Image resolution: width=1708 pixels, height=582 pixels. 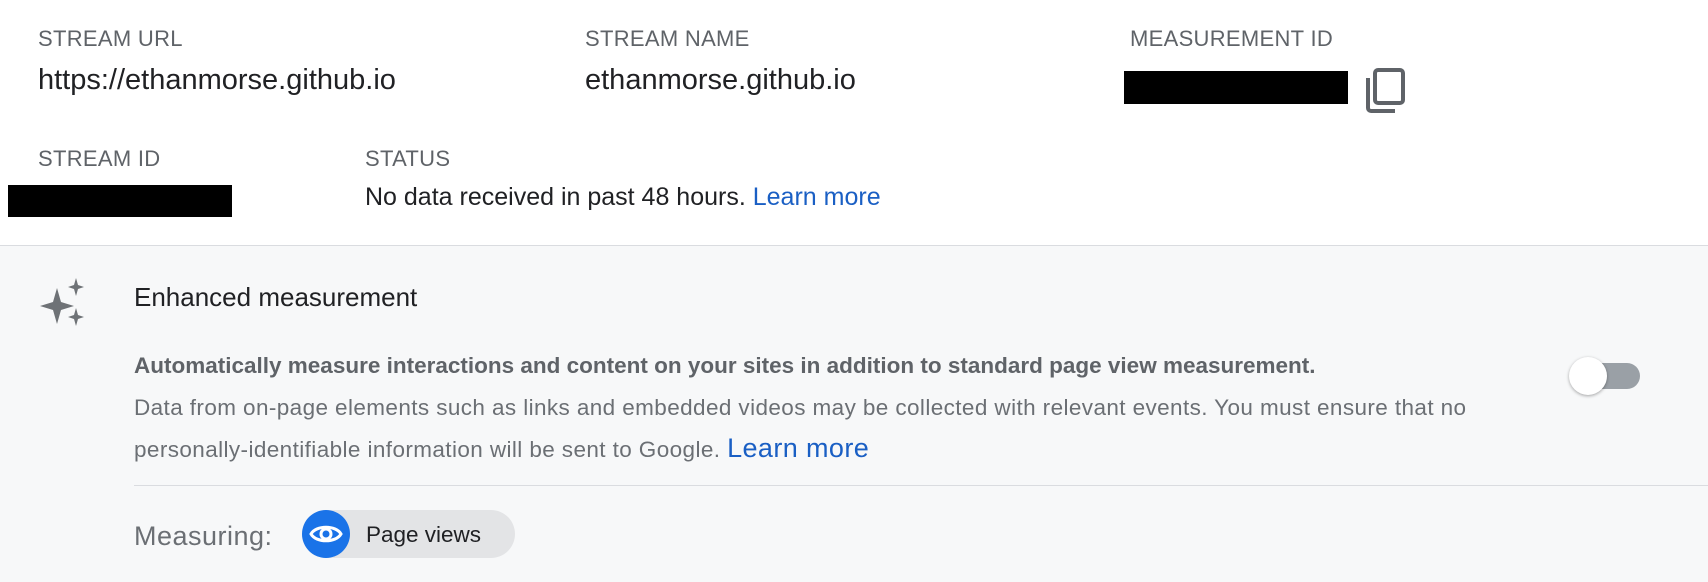 I want to click on eye-icon, so click(x=326, y=534).